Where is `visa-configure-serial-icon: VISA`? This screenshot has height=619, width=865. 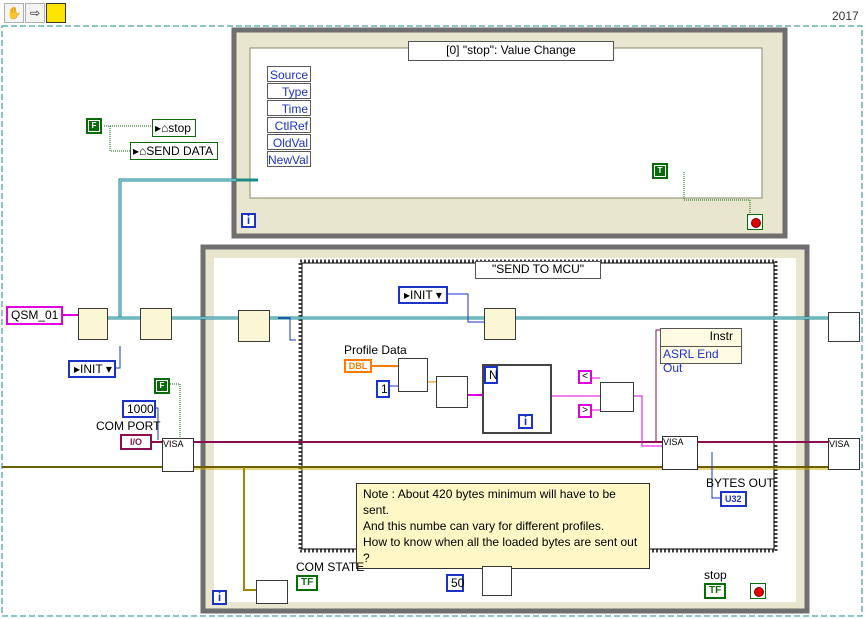
visa-configure-serial-icon: VISA is located at coordinates (178, 455).